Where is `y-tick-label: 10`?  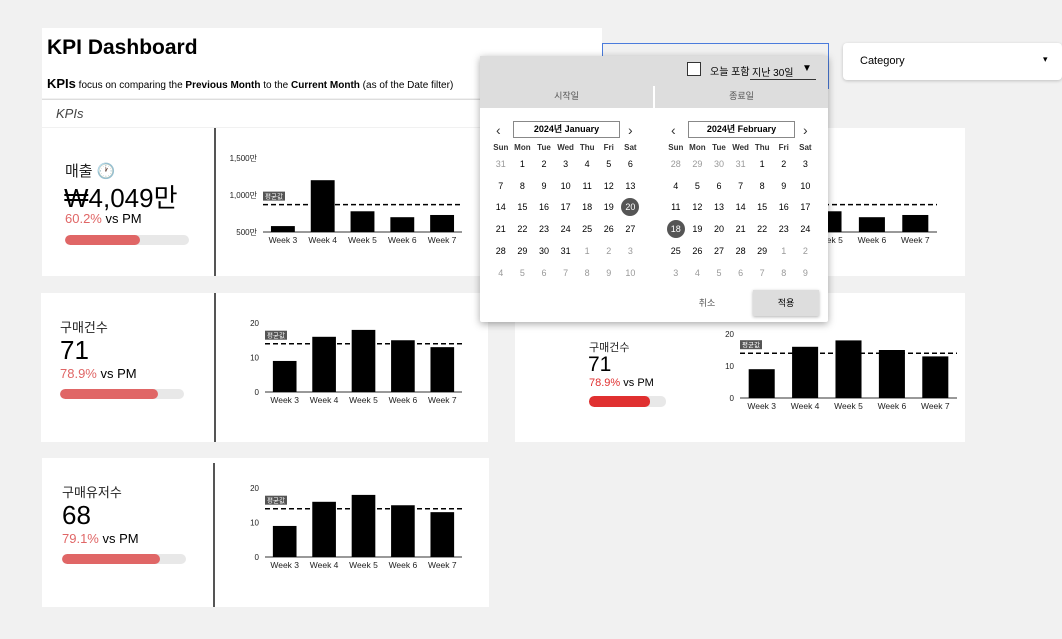
y-tick-label: 10 is located at coordinates (254, 523).